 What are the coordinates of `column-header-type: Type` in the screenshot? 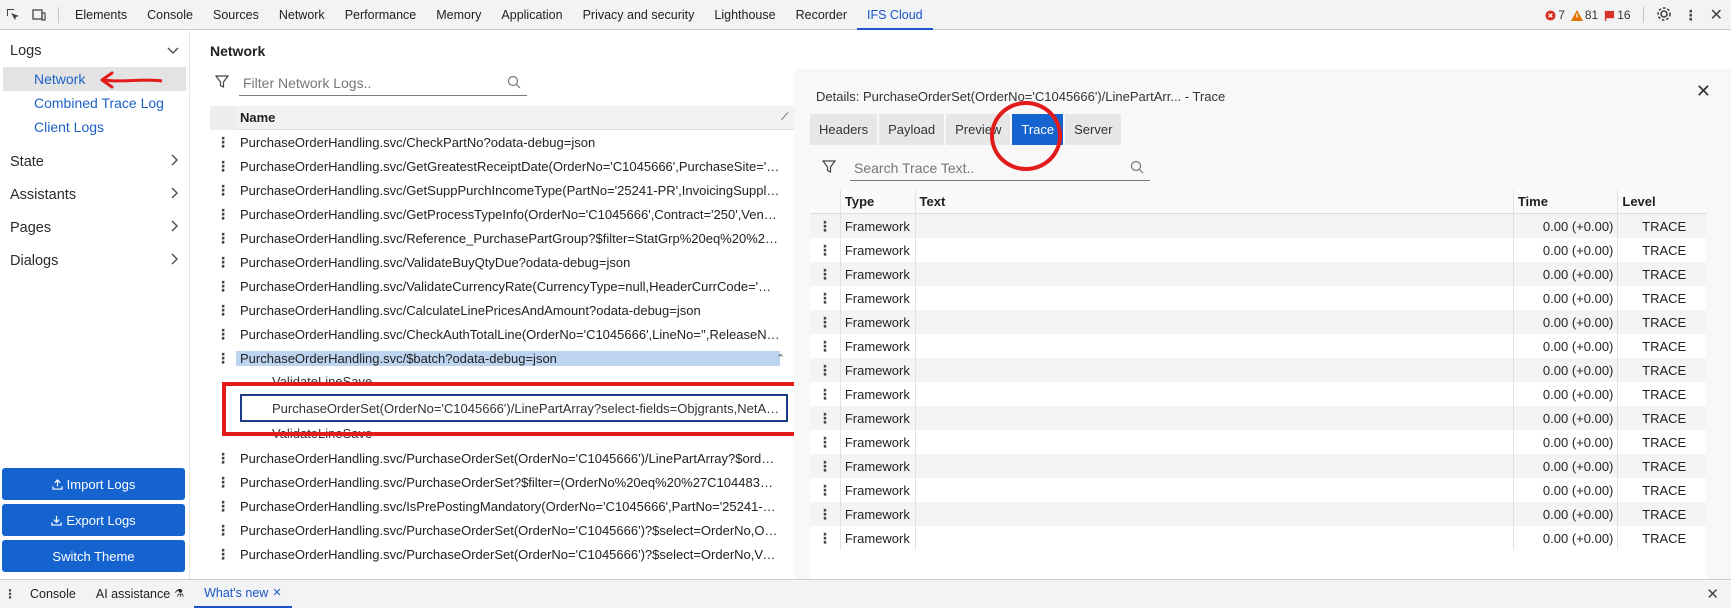 It's located at (878, 201).